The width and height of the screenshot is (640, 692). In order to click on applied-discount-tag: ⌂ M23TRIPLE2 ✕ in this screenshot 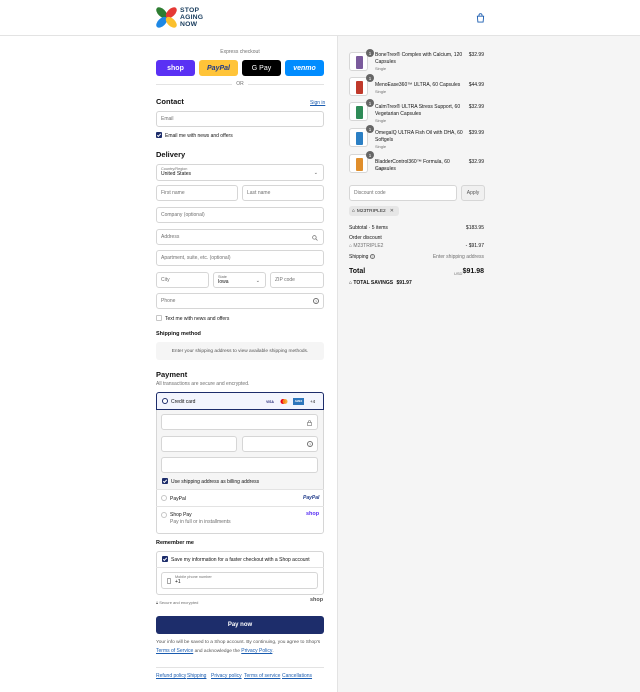, I will do `click(374, 211)`.